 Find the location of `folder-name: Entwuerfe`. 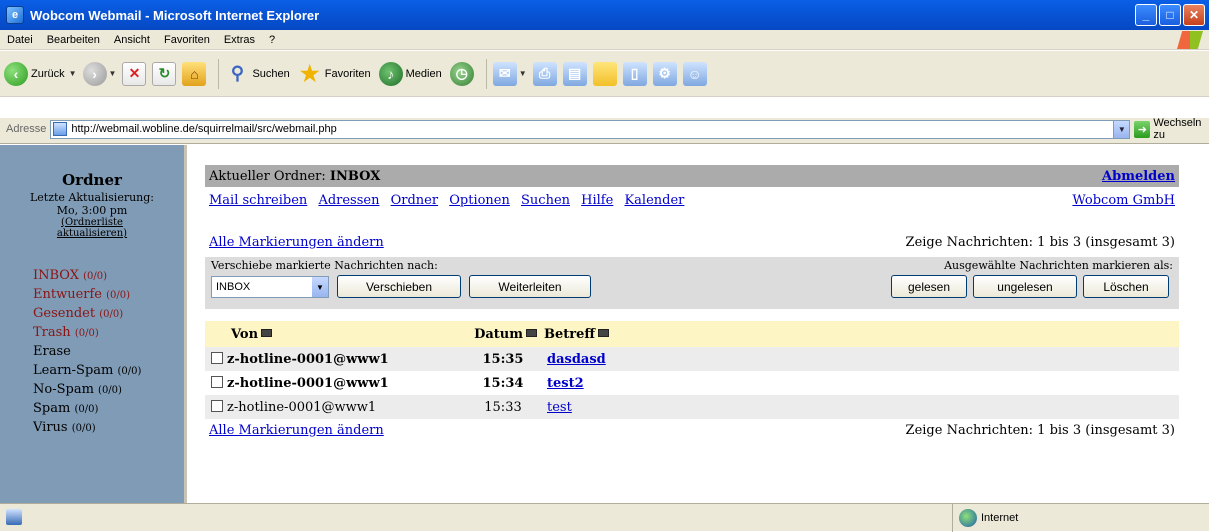

folder-name: Entwuerfe is located at coordinates (67, 294).